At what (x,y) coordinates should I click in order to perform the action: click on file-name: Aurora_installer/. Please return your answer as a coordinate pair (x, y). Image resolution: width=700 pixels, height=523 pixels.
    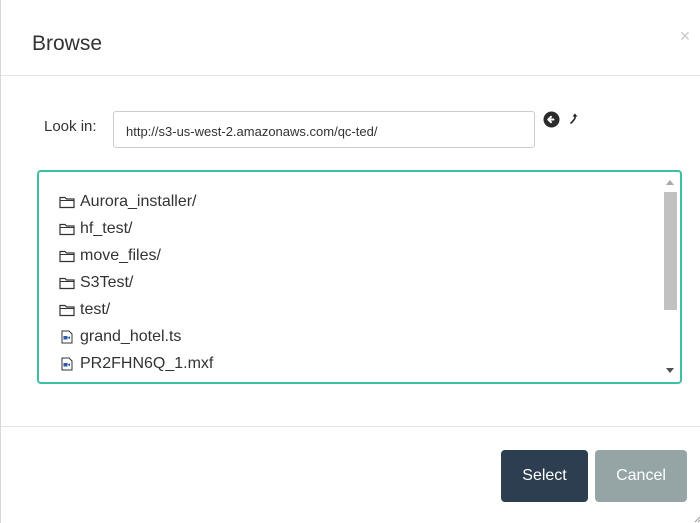
    Looking at the image, I should click on (138, 201).